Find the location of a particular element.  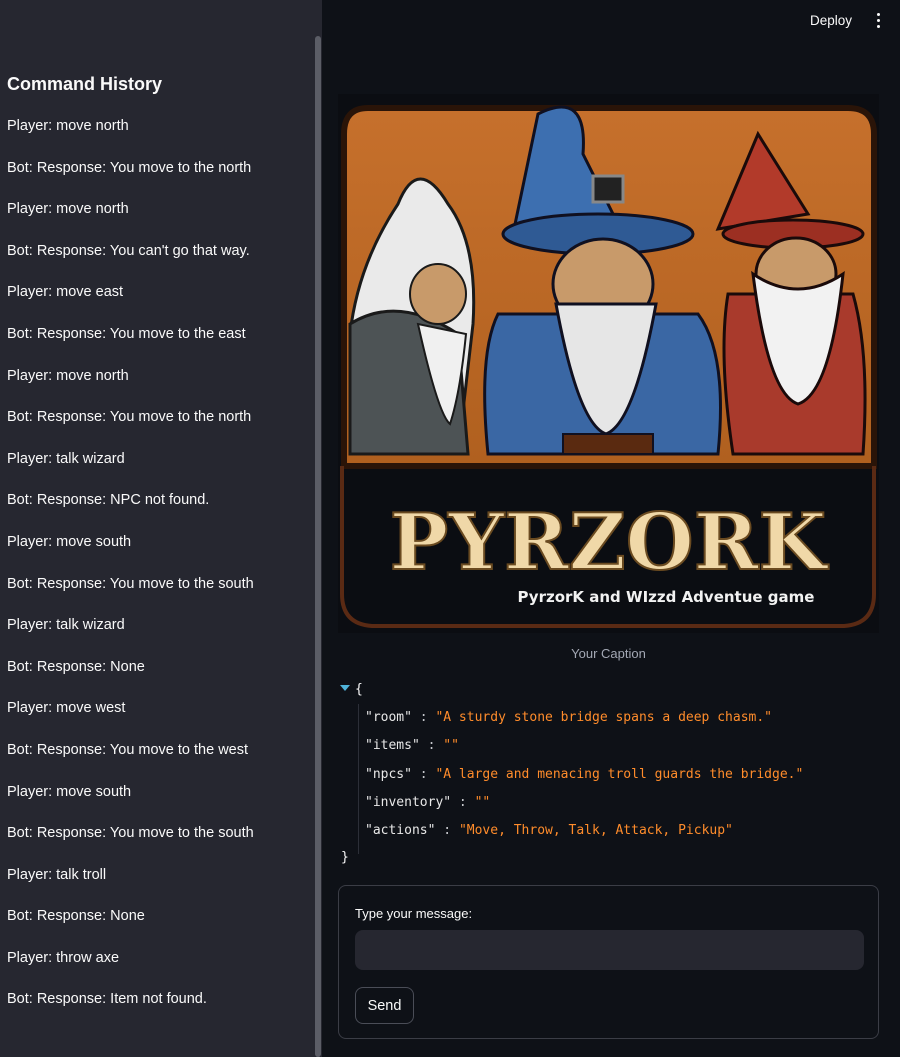

json-open-brace: { is located at coordinates (359, 689).